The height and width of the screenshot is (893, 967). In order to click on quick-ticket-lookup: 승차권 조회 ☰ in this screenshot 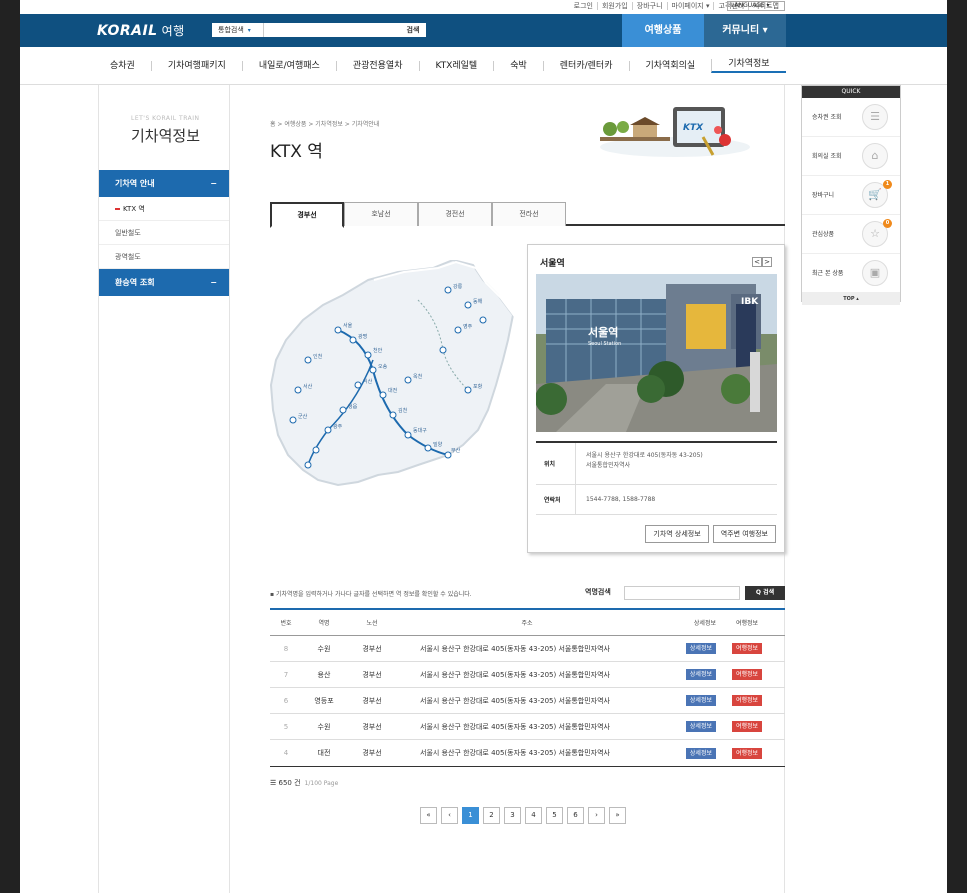, I will do `click(851, 117)`.